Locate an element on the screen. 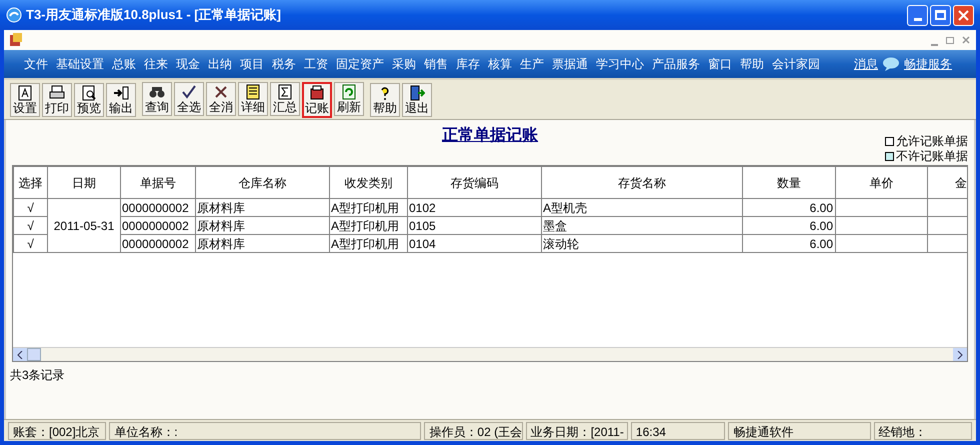  toolbar-button: 详细 is located at coordinates (253, 99).